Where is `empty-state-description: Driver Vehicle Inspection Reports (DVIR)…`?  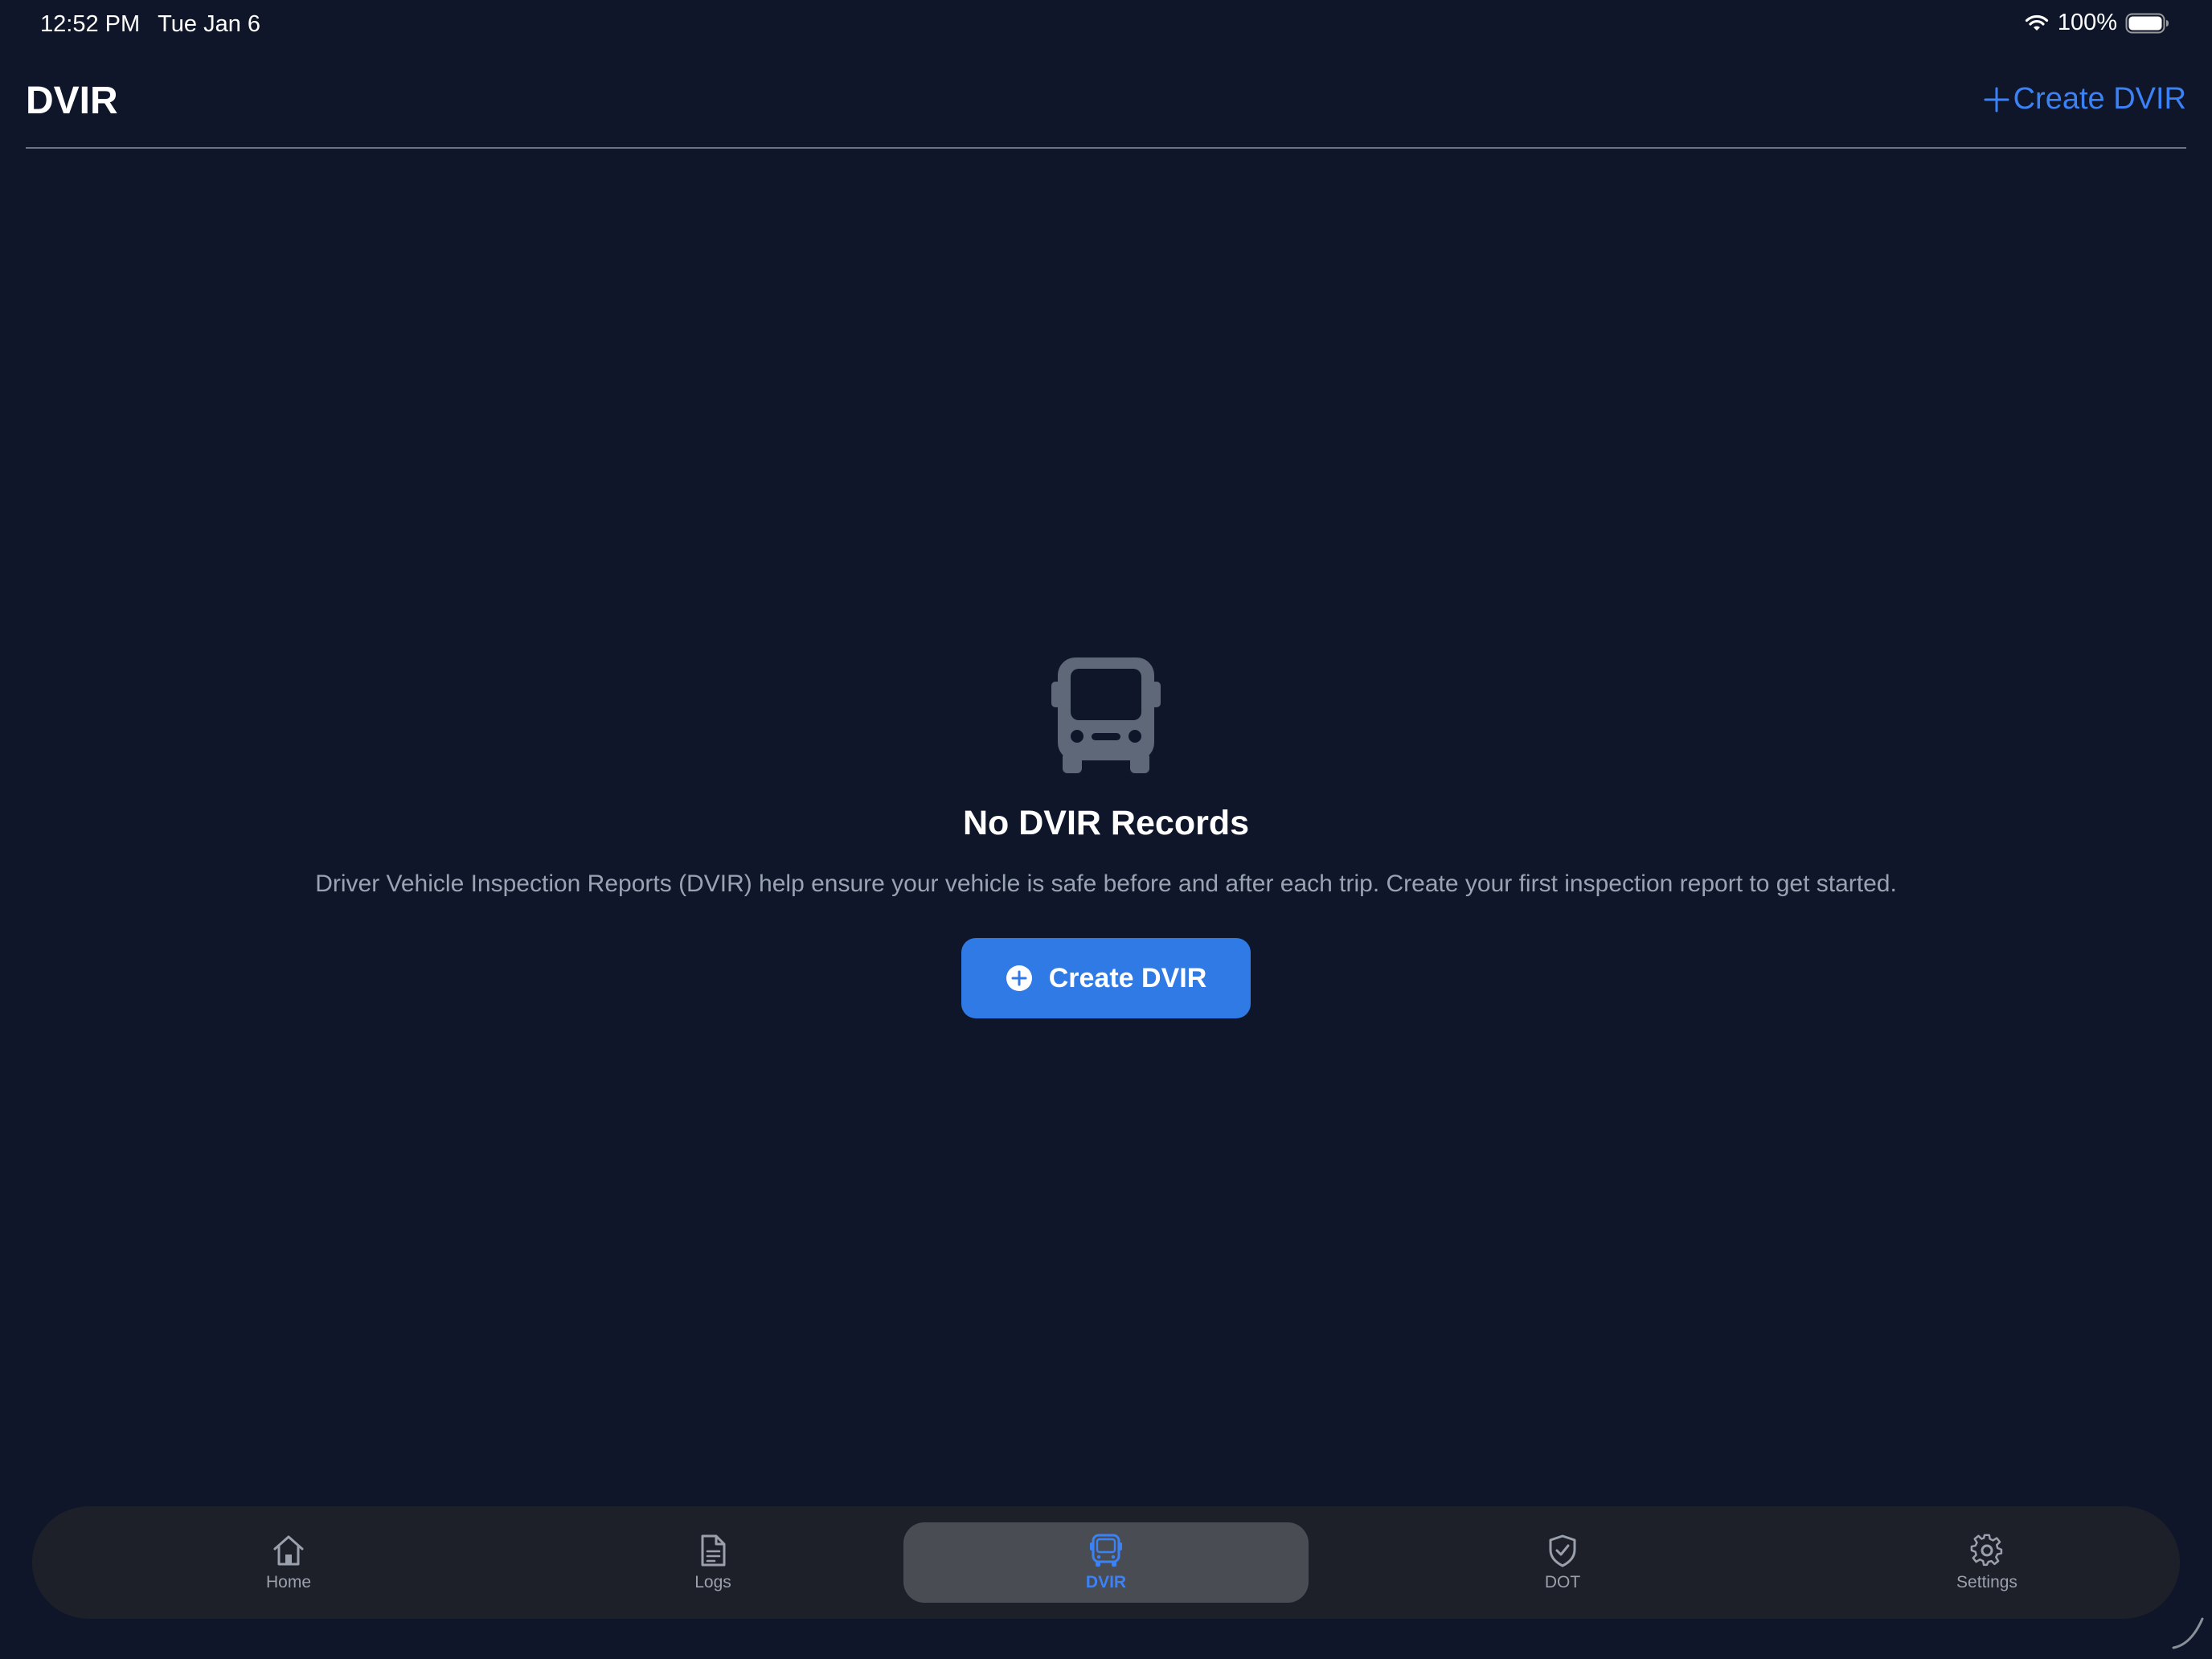 empty-state-description: Driver Vehicle Inspection Reports (DVIR)… is located at coordinates (1106, 884).